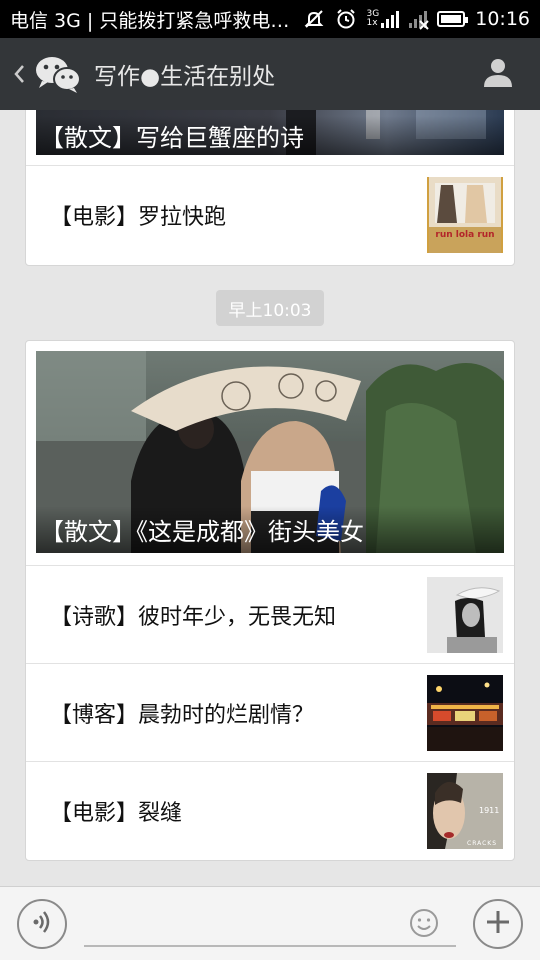  I want to click on voice-button, so click(42, 924).